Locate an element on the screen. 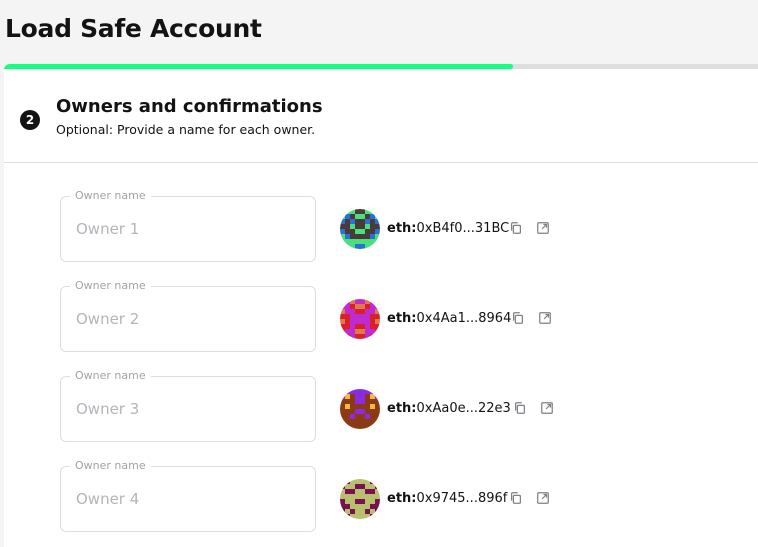 The image size is (758, 547). address-text: 0x9745...896f is located at coordinates (462, 498).